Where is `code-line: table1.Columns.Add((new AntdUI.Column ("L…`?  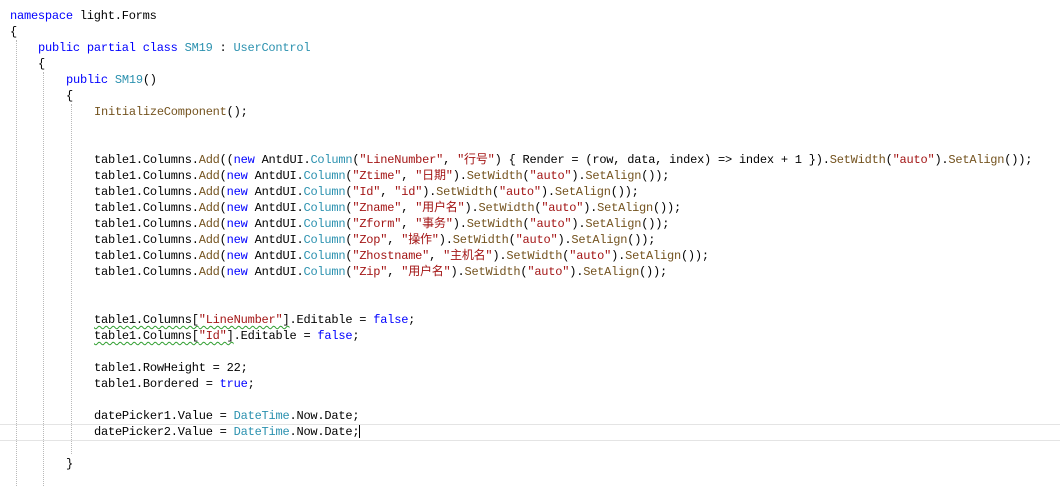 code-line: table1.Columns.Add((new AntdUI.Column ("L… is located at coordinates (530, 160).